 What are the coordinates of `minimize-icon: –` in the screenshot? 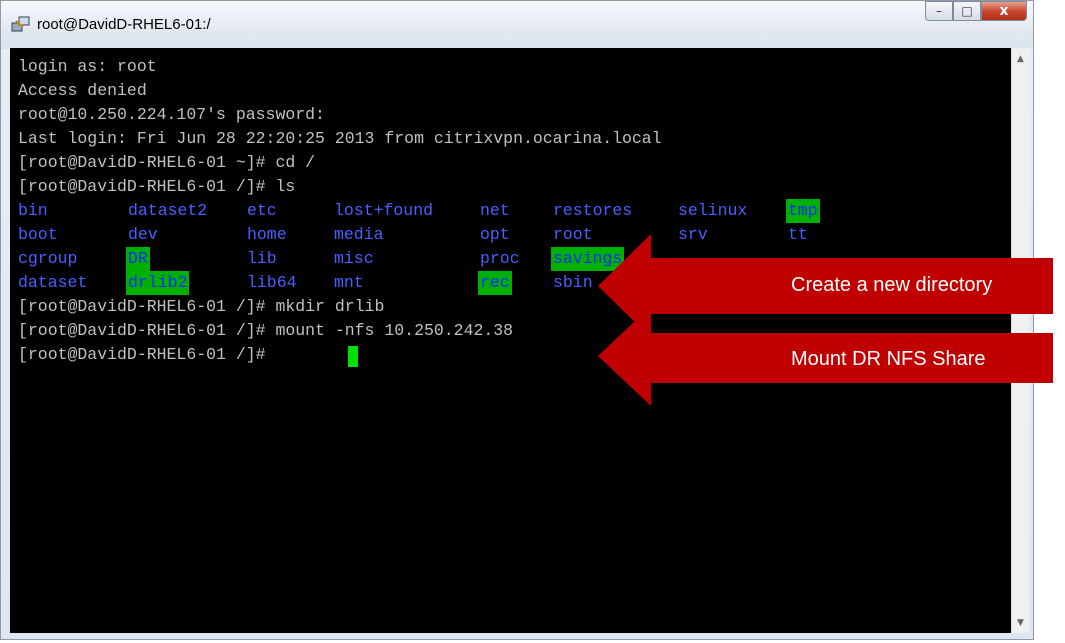 It's located at (939, 11).